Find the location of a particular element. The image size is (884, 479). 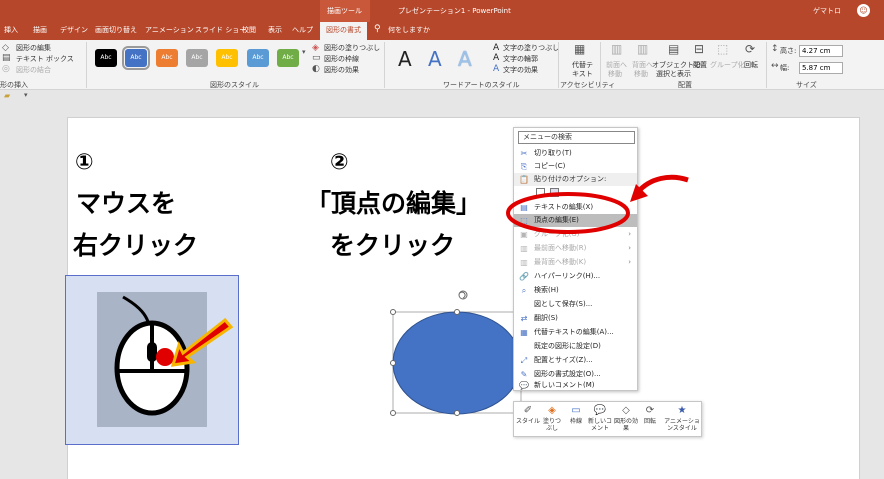

mini-label: スタイル is located at coordinates (528, 421).